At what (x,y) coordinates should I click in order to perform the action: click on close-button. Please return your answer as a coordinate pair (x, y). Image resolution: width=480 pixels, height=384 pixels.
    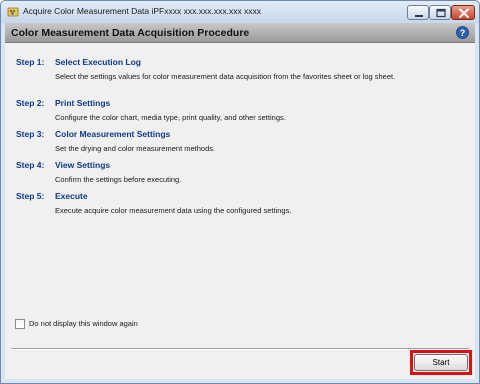
    Looking at the image, I should click on (463, 12).